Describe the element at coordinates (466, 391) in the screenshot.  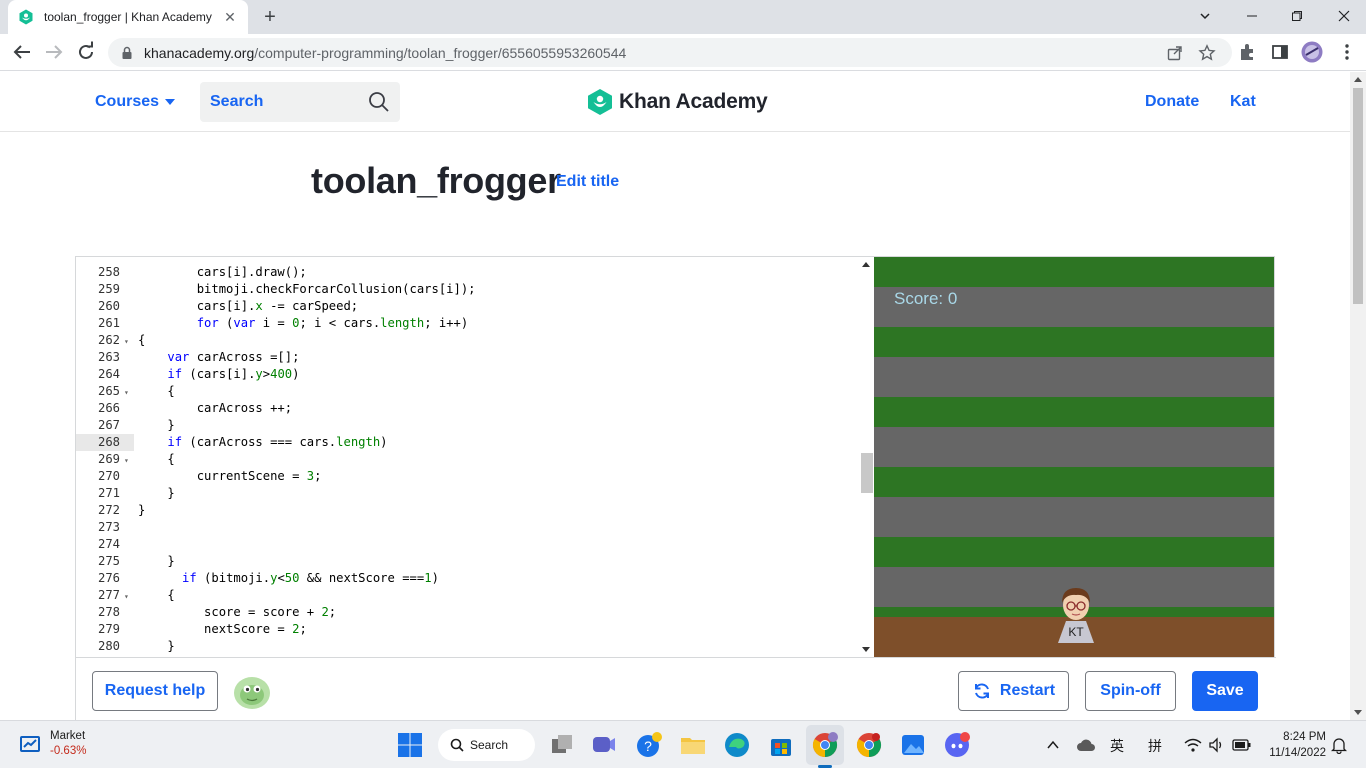
I see `code-line: 265 ▾ {` at that location.